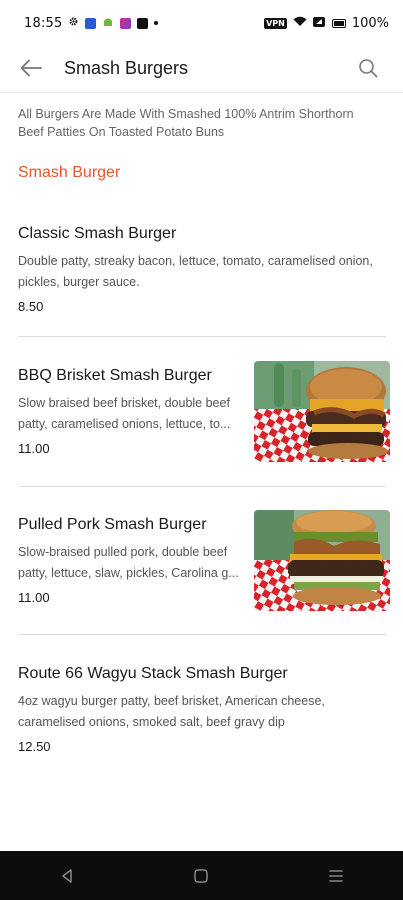  What do you see at coordinates (300, 23) in the screenshot?
I see `wifi-icon` at bounding box center [300, 23].